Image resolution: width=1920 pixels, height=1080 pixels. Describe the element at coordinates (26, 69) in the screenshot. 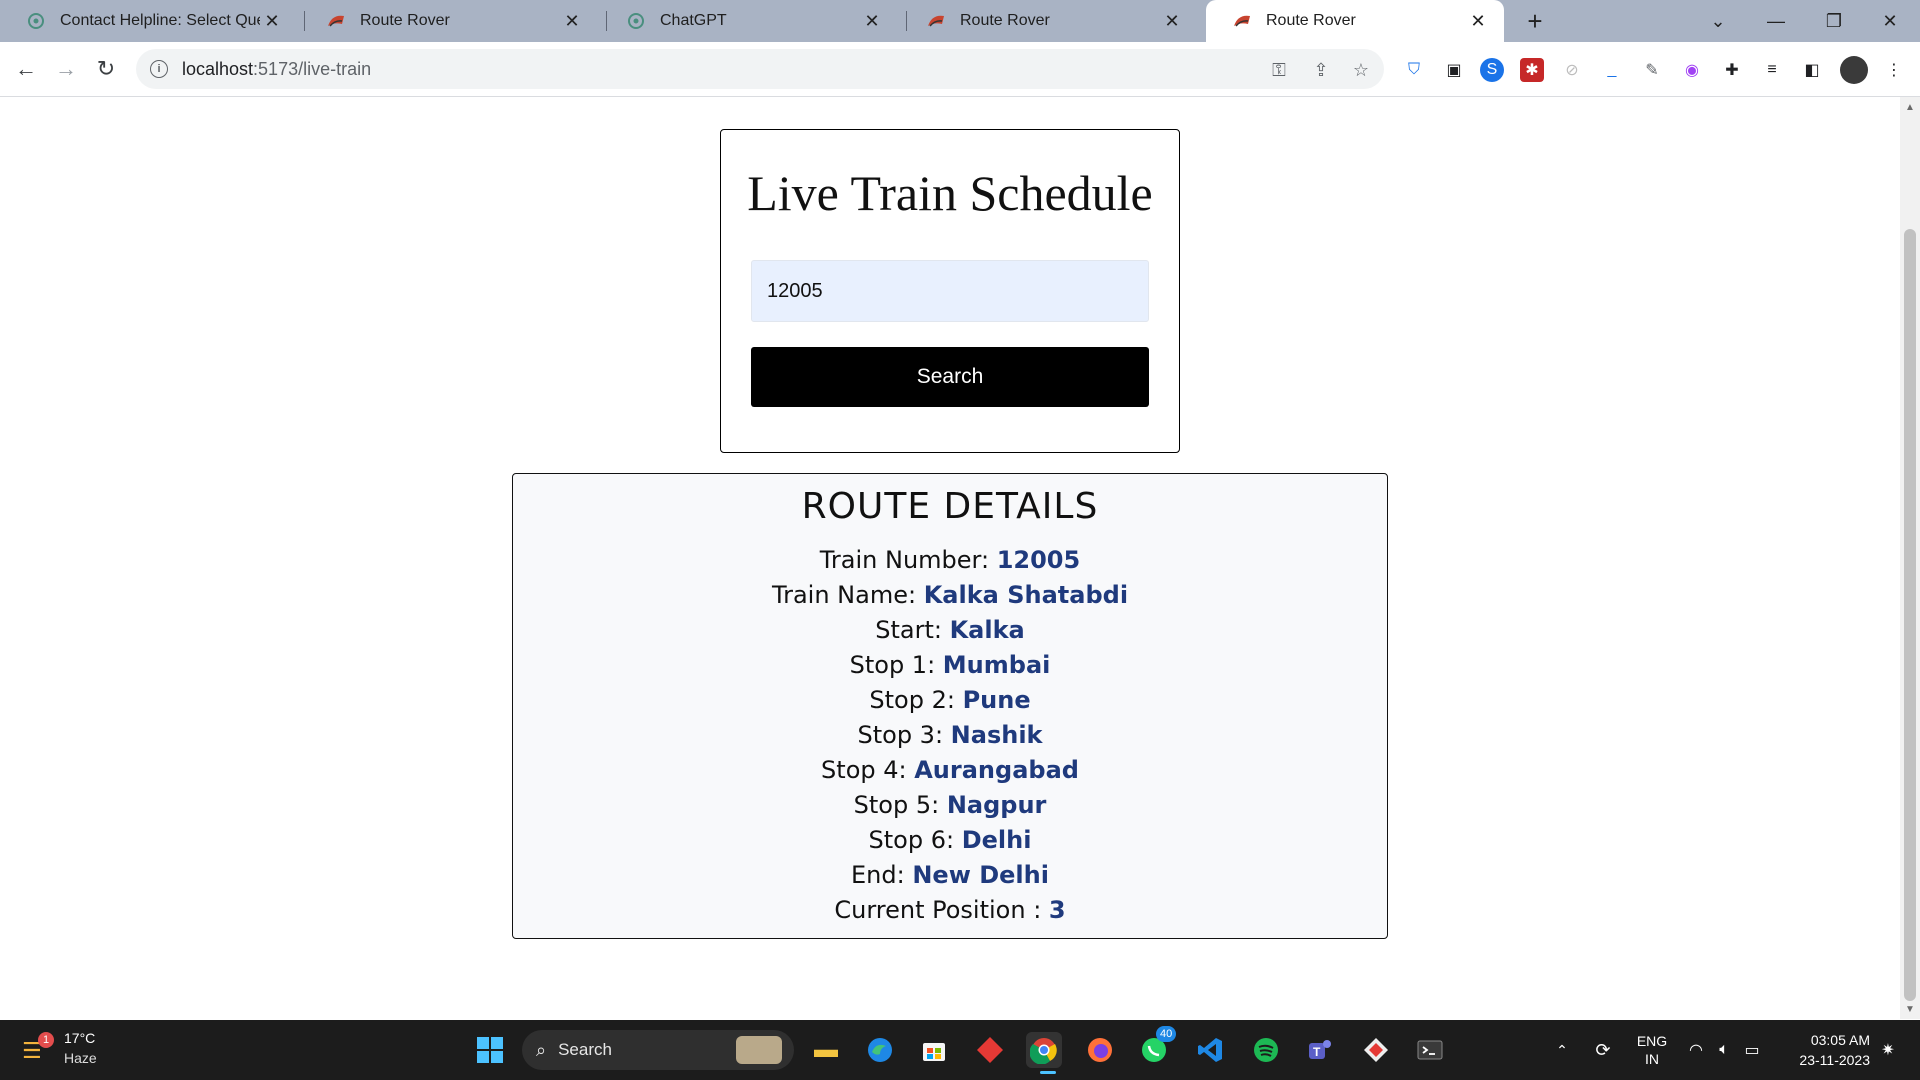

I see `back-button: ←` at that location.